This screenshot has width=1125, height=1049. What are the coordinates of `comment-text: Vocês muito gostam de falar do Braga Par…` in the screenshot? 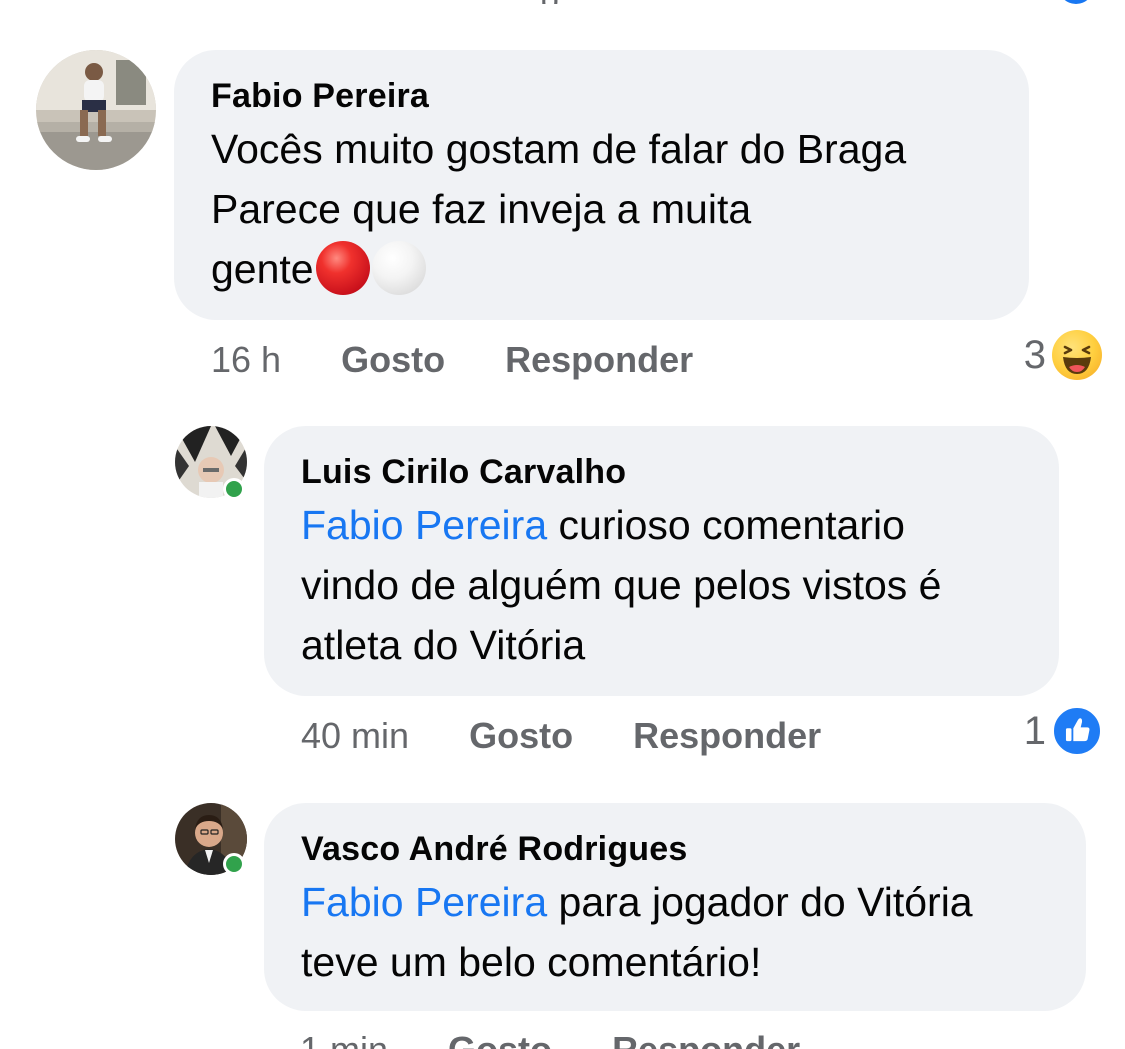 It's located at (602, 209).